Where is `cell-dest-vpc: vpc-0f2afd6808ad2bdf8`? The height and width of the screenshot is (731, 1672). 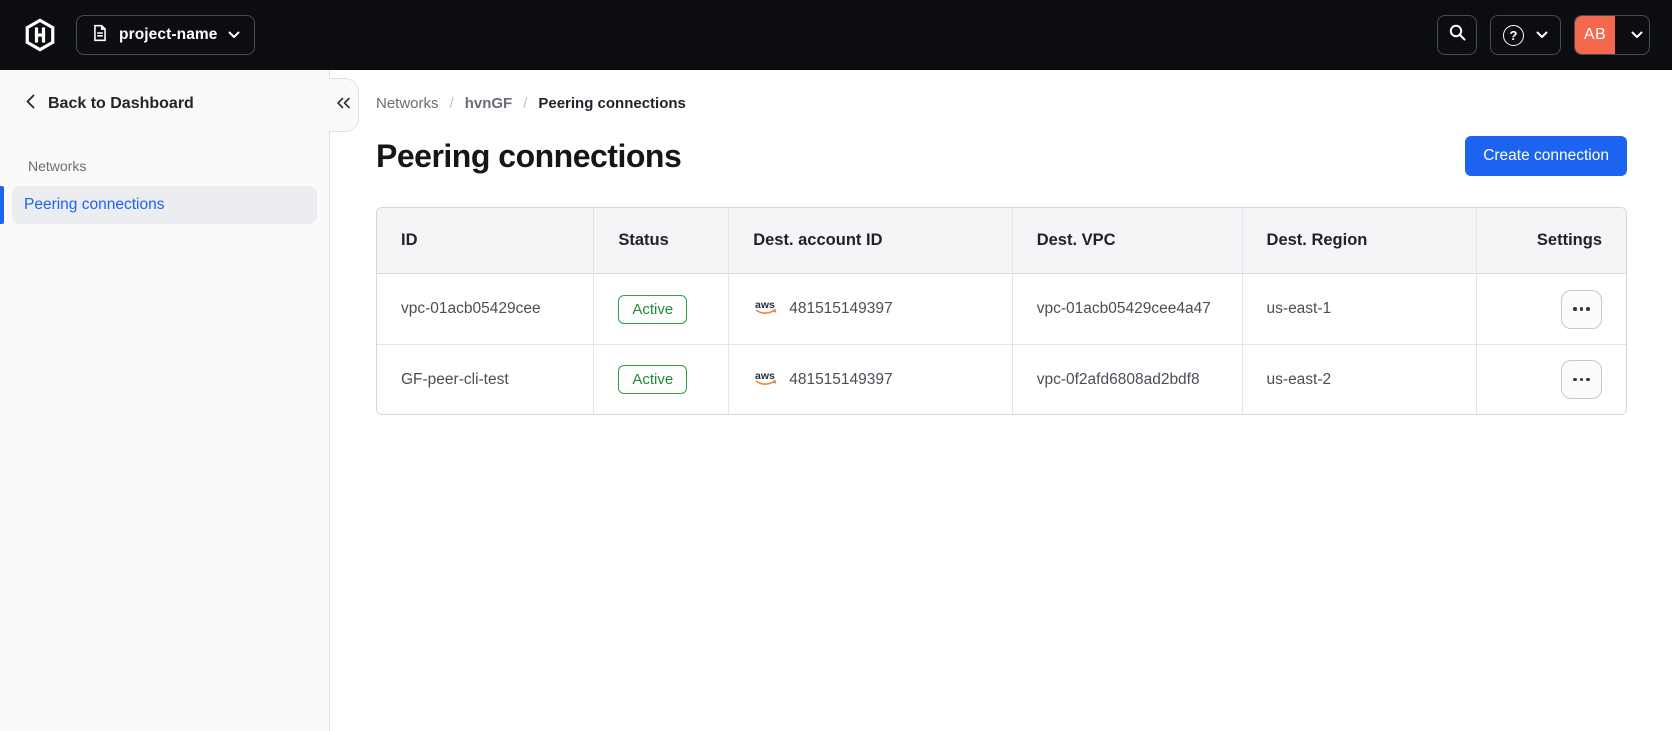 cell-dest-vpc: vpc-0f2afd6808ad2bdf8 is located at coordinates (1127, 379).